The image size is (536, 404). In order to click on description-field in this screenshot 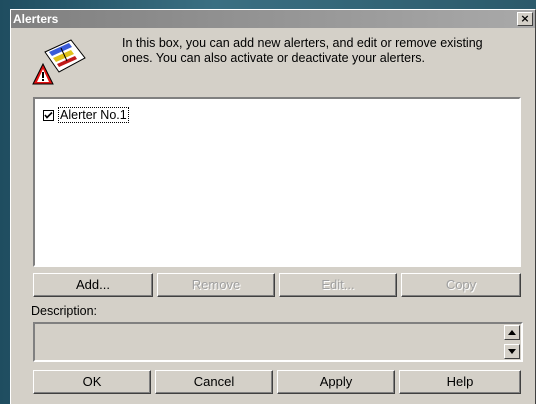, I will do `click(278, 342)`.